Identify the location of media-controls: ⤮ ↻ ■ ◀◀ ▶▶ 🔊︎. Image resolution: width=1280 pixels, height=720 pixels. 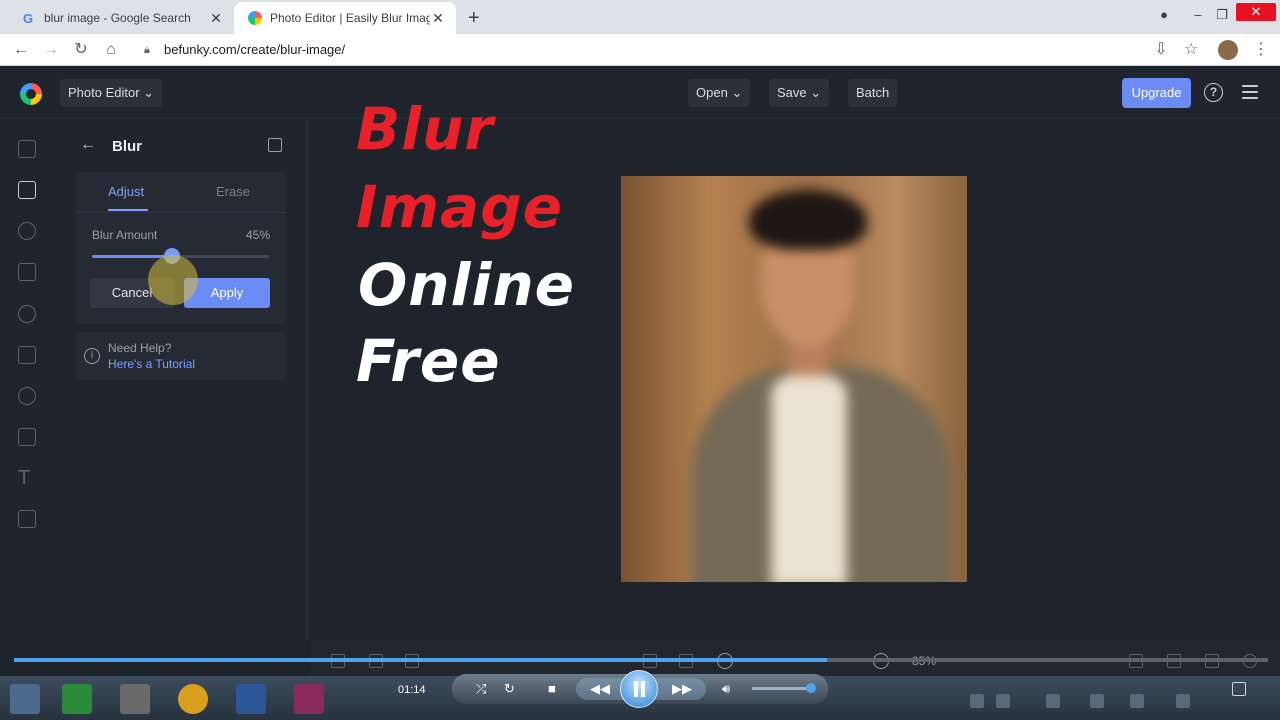
(640, 689).